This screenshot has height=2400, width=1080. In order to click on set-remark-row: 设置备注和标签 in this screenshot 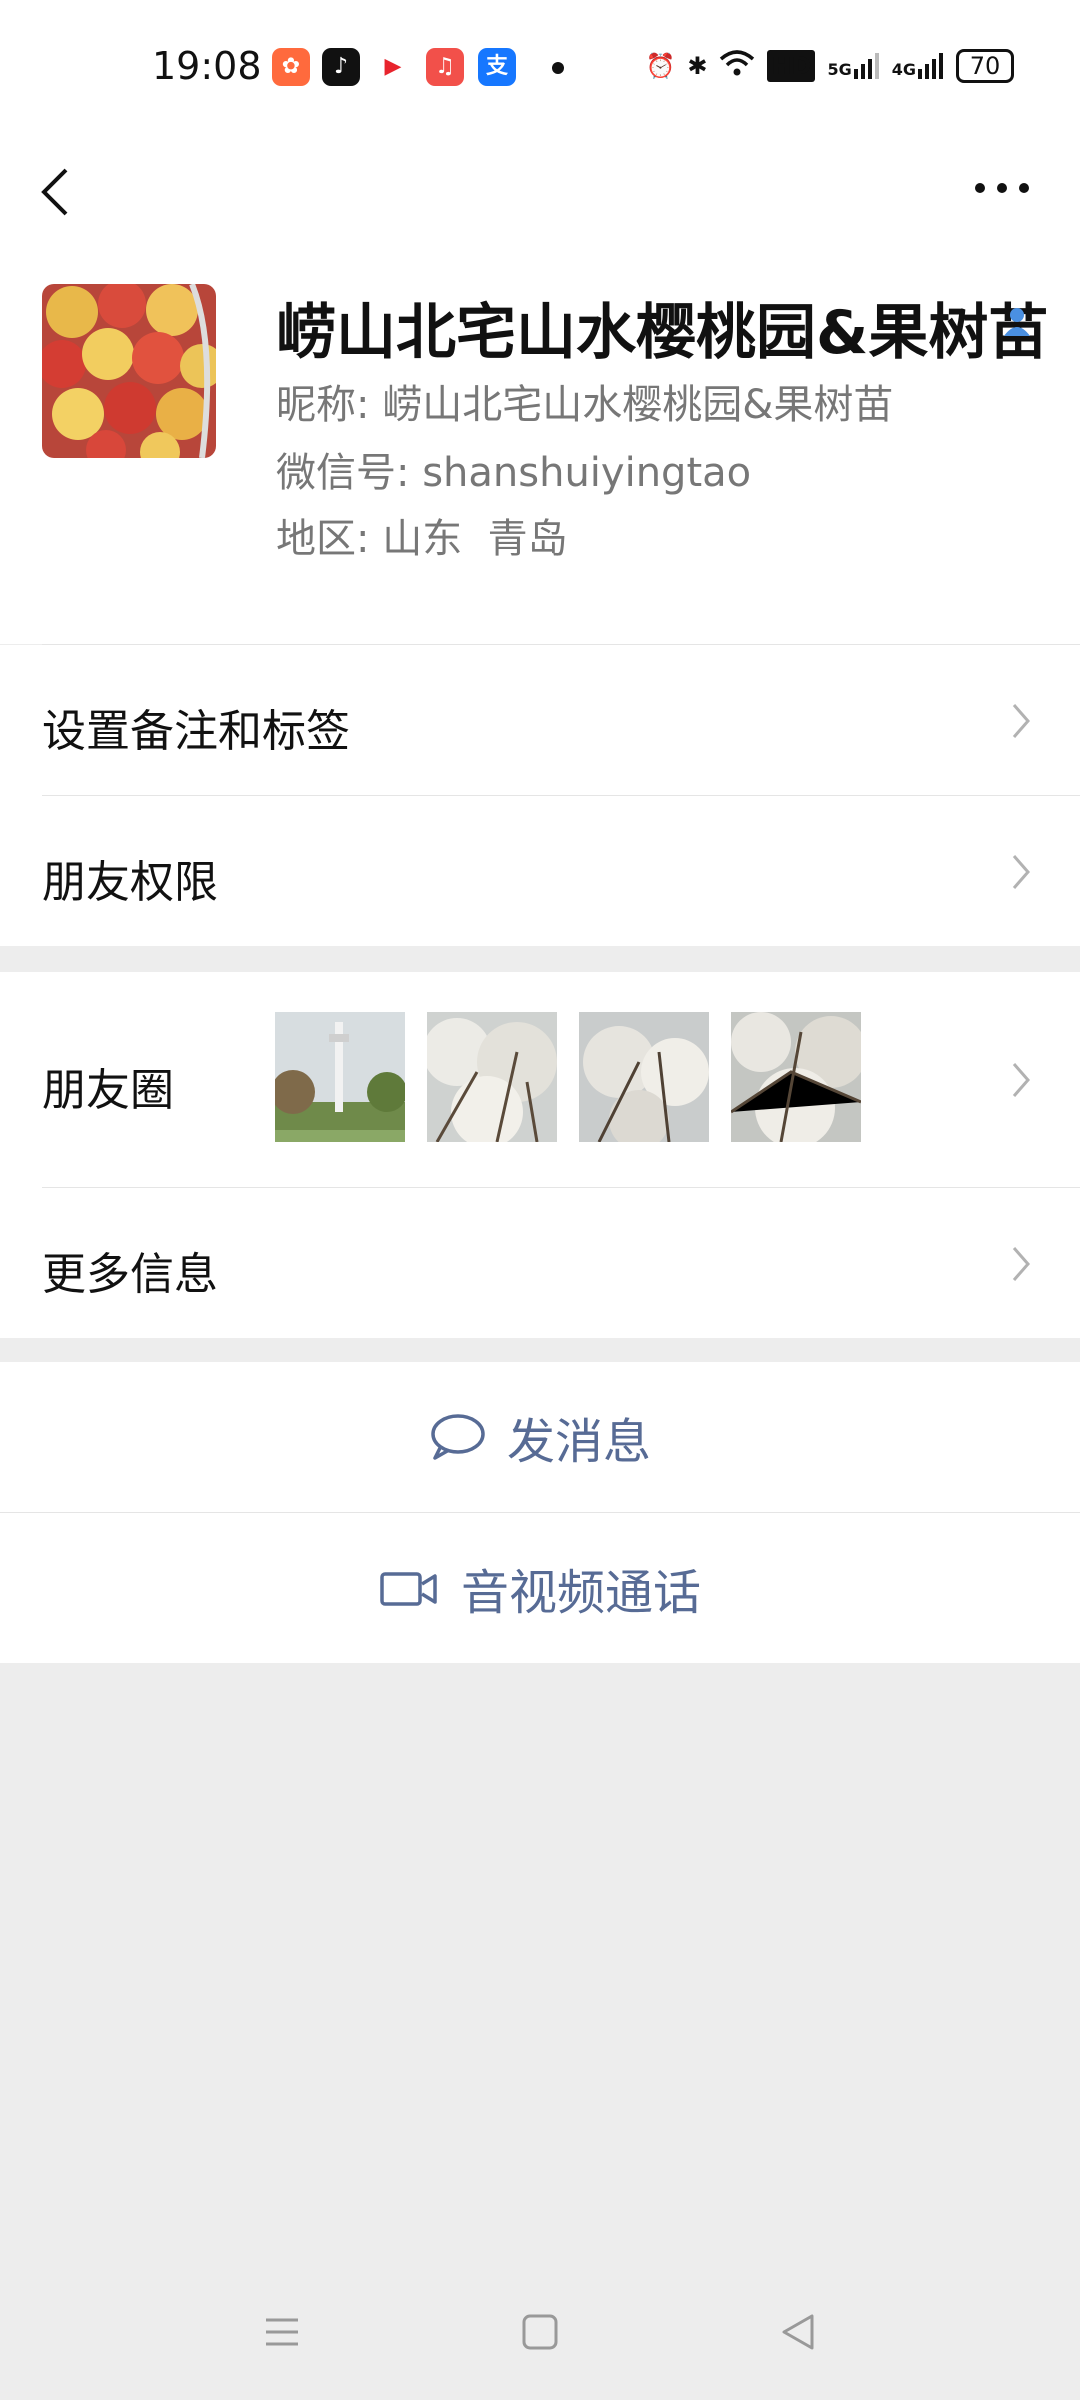, I will do `click(540, 720)`.